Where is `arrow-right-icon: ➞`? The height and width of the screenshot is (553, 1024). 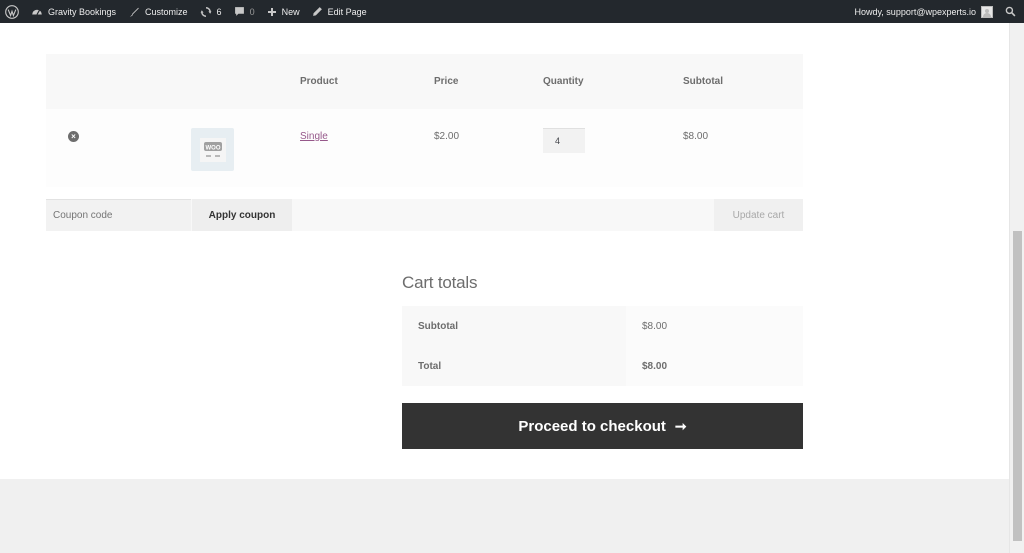
arrow-right-icon: ➞ is located at coordinates (680, 425).